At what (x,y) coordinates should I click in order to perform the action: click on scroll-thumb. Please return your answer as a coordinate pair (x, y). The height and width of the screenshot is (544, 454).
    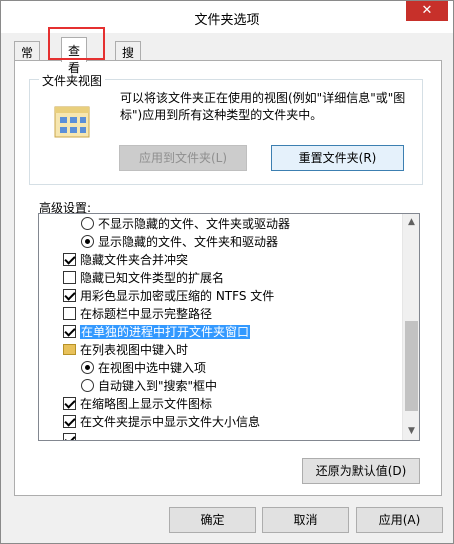
    Looking at the image, I should click on (411, 366).